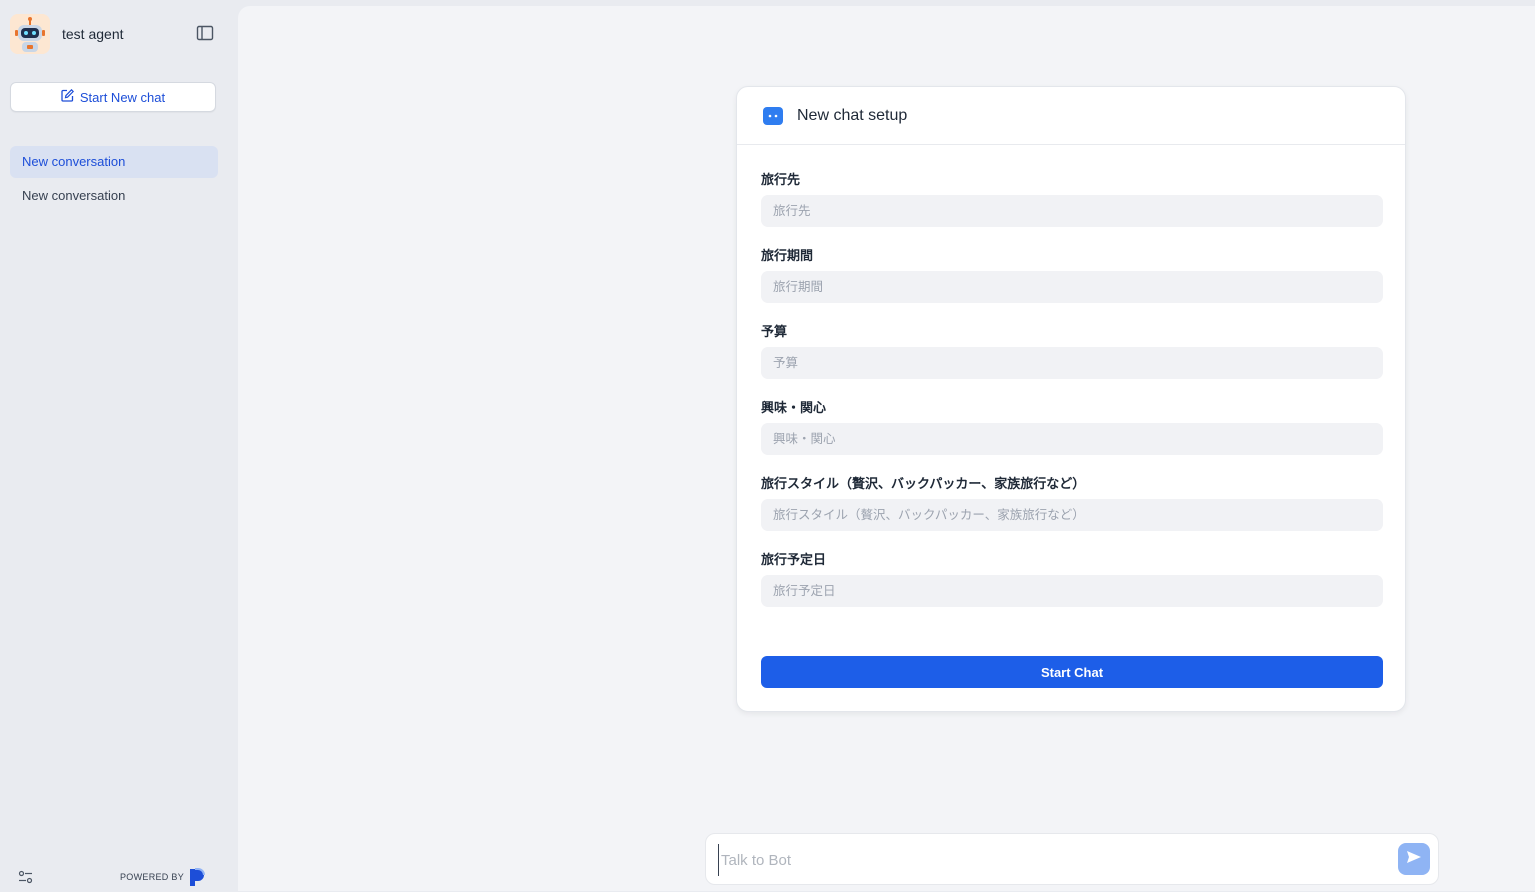  I want to click on field-label: 旅行先, so click(781, 179).